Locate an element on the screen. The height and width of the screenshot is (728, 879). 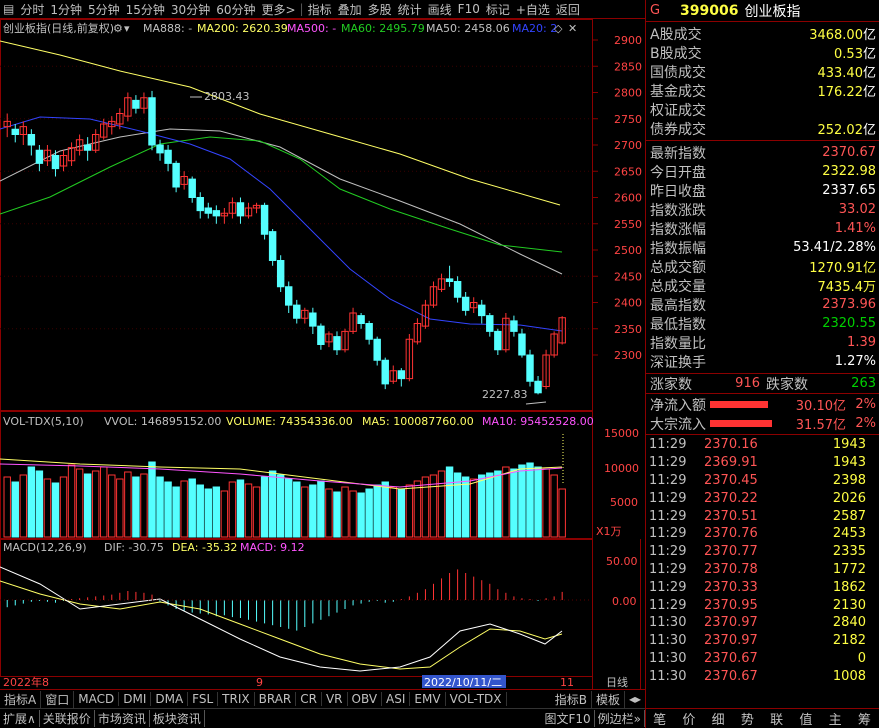
period-tab-1min: 1分钟 is located at coordinates (66, 9).